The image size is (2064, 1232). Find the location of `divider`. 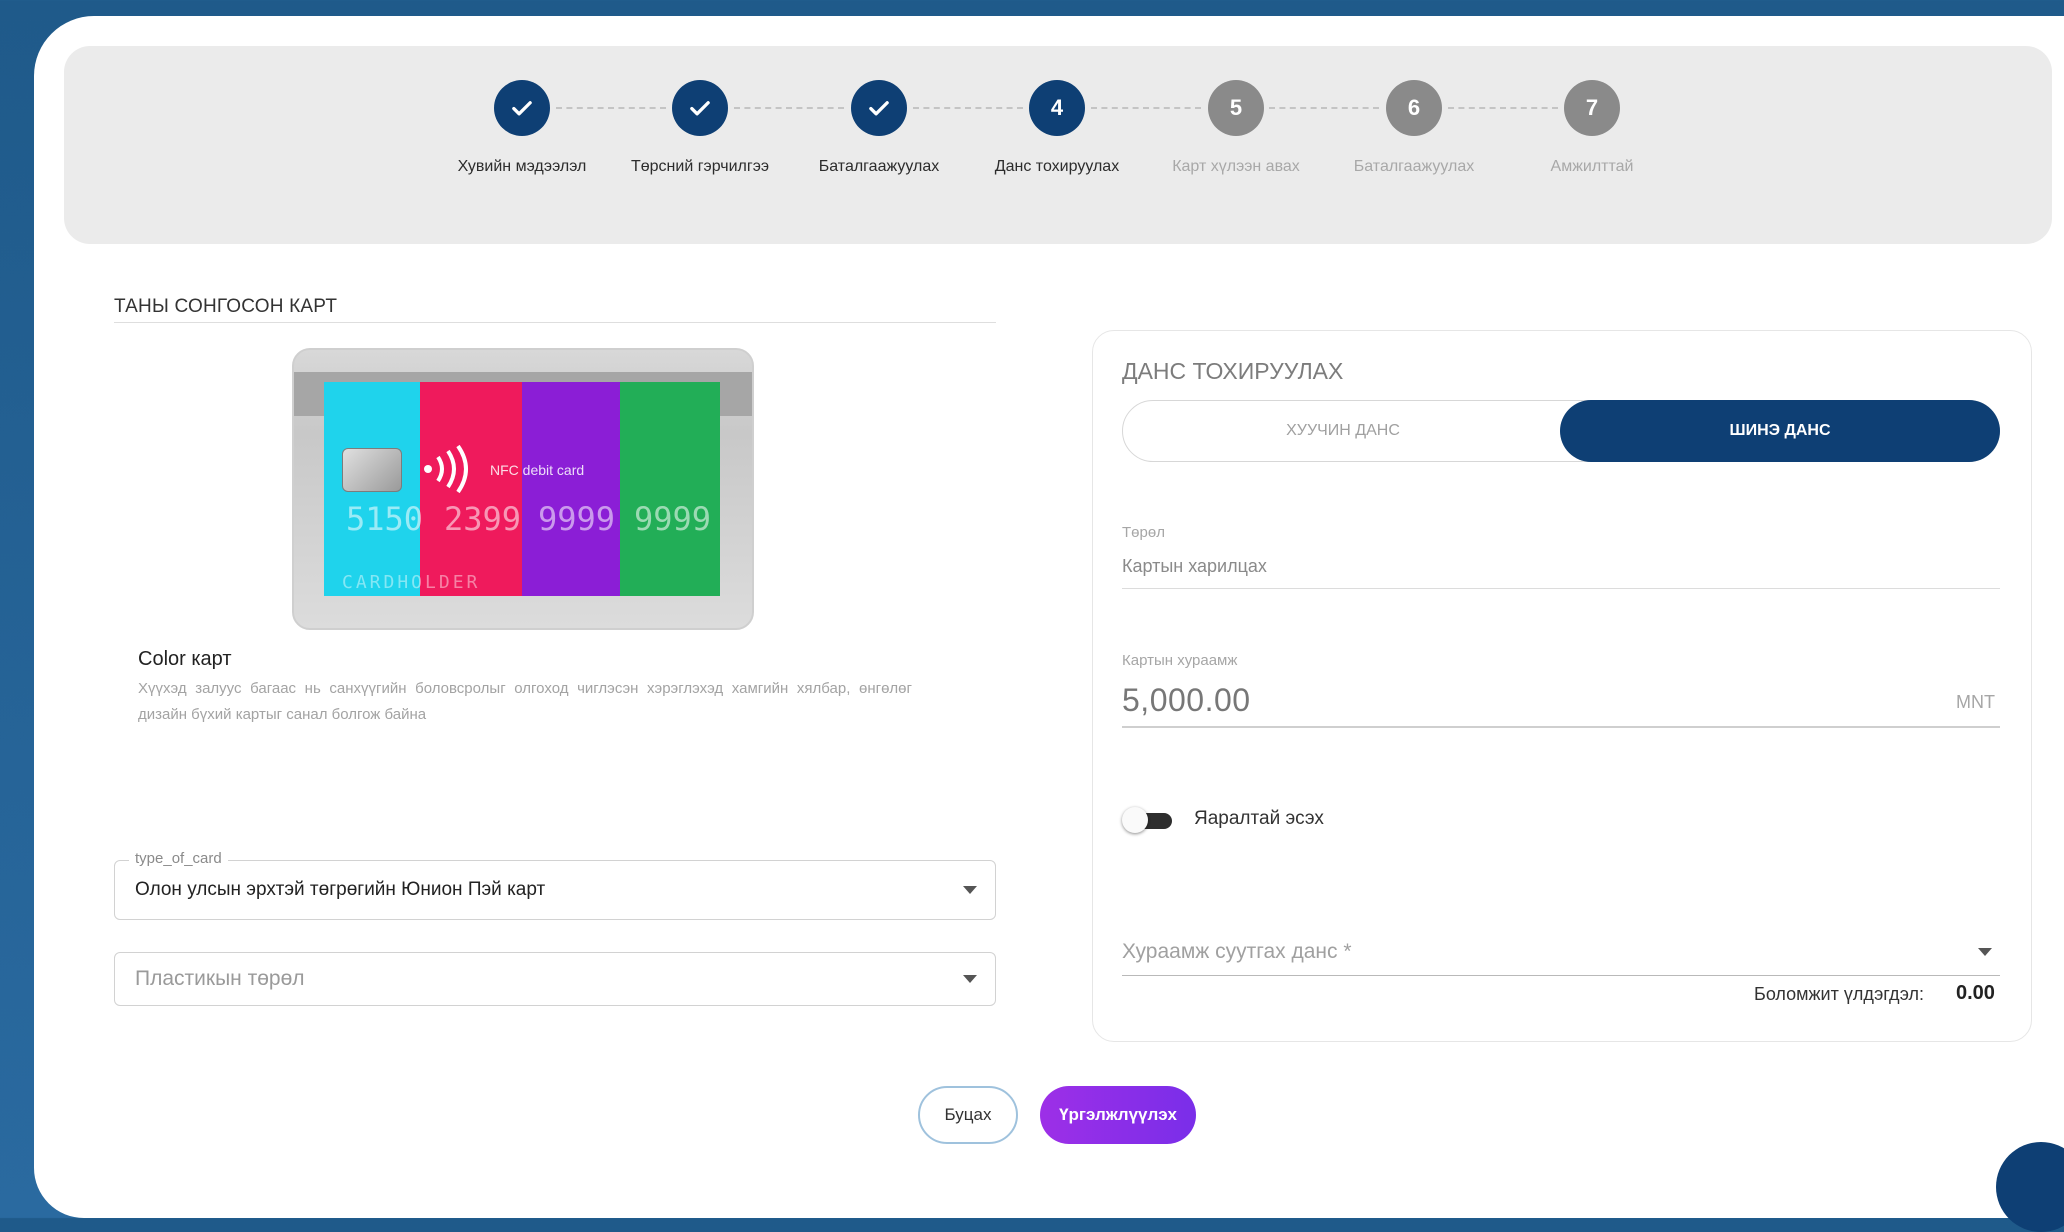

divider is located at coordinates (555, 322).